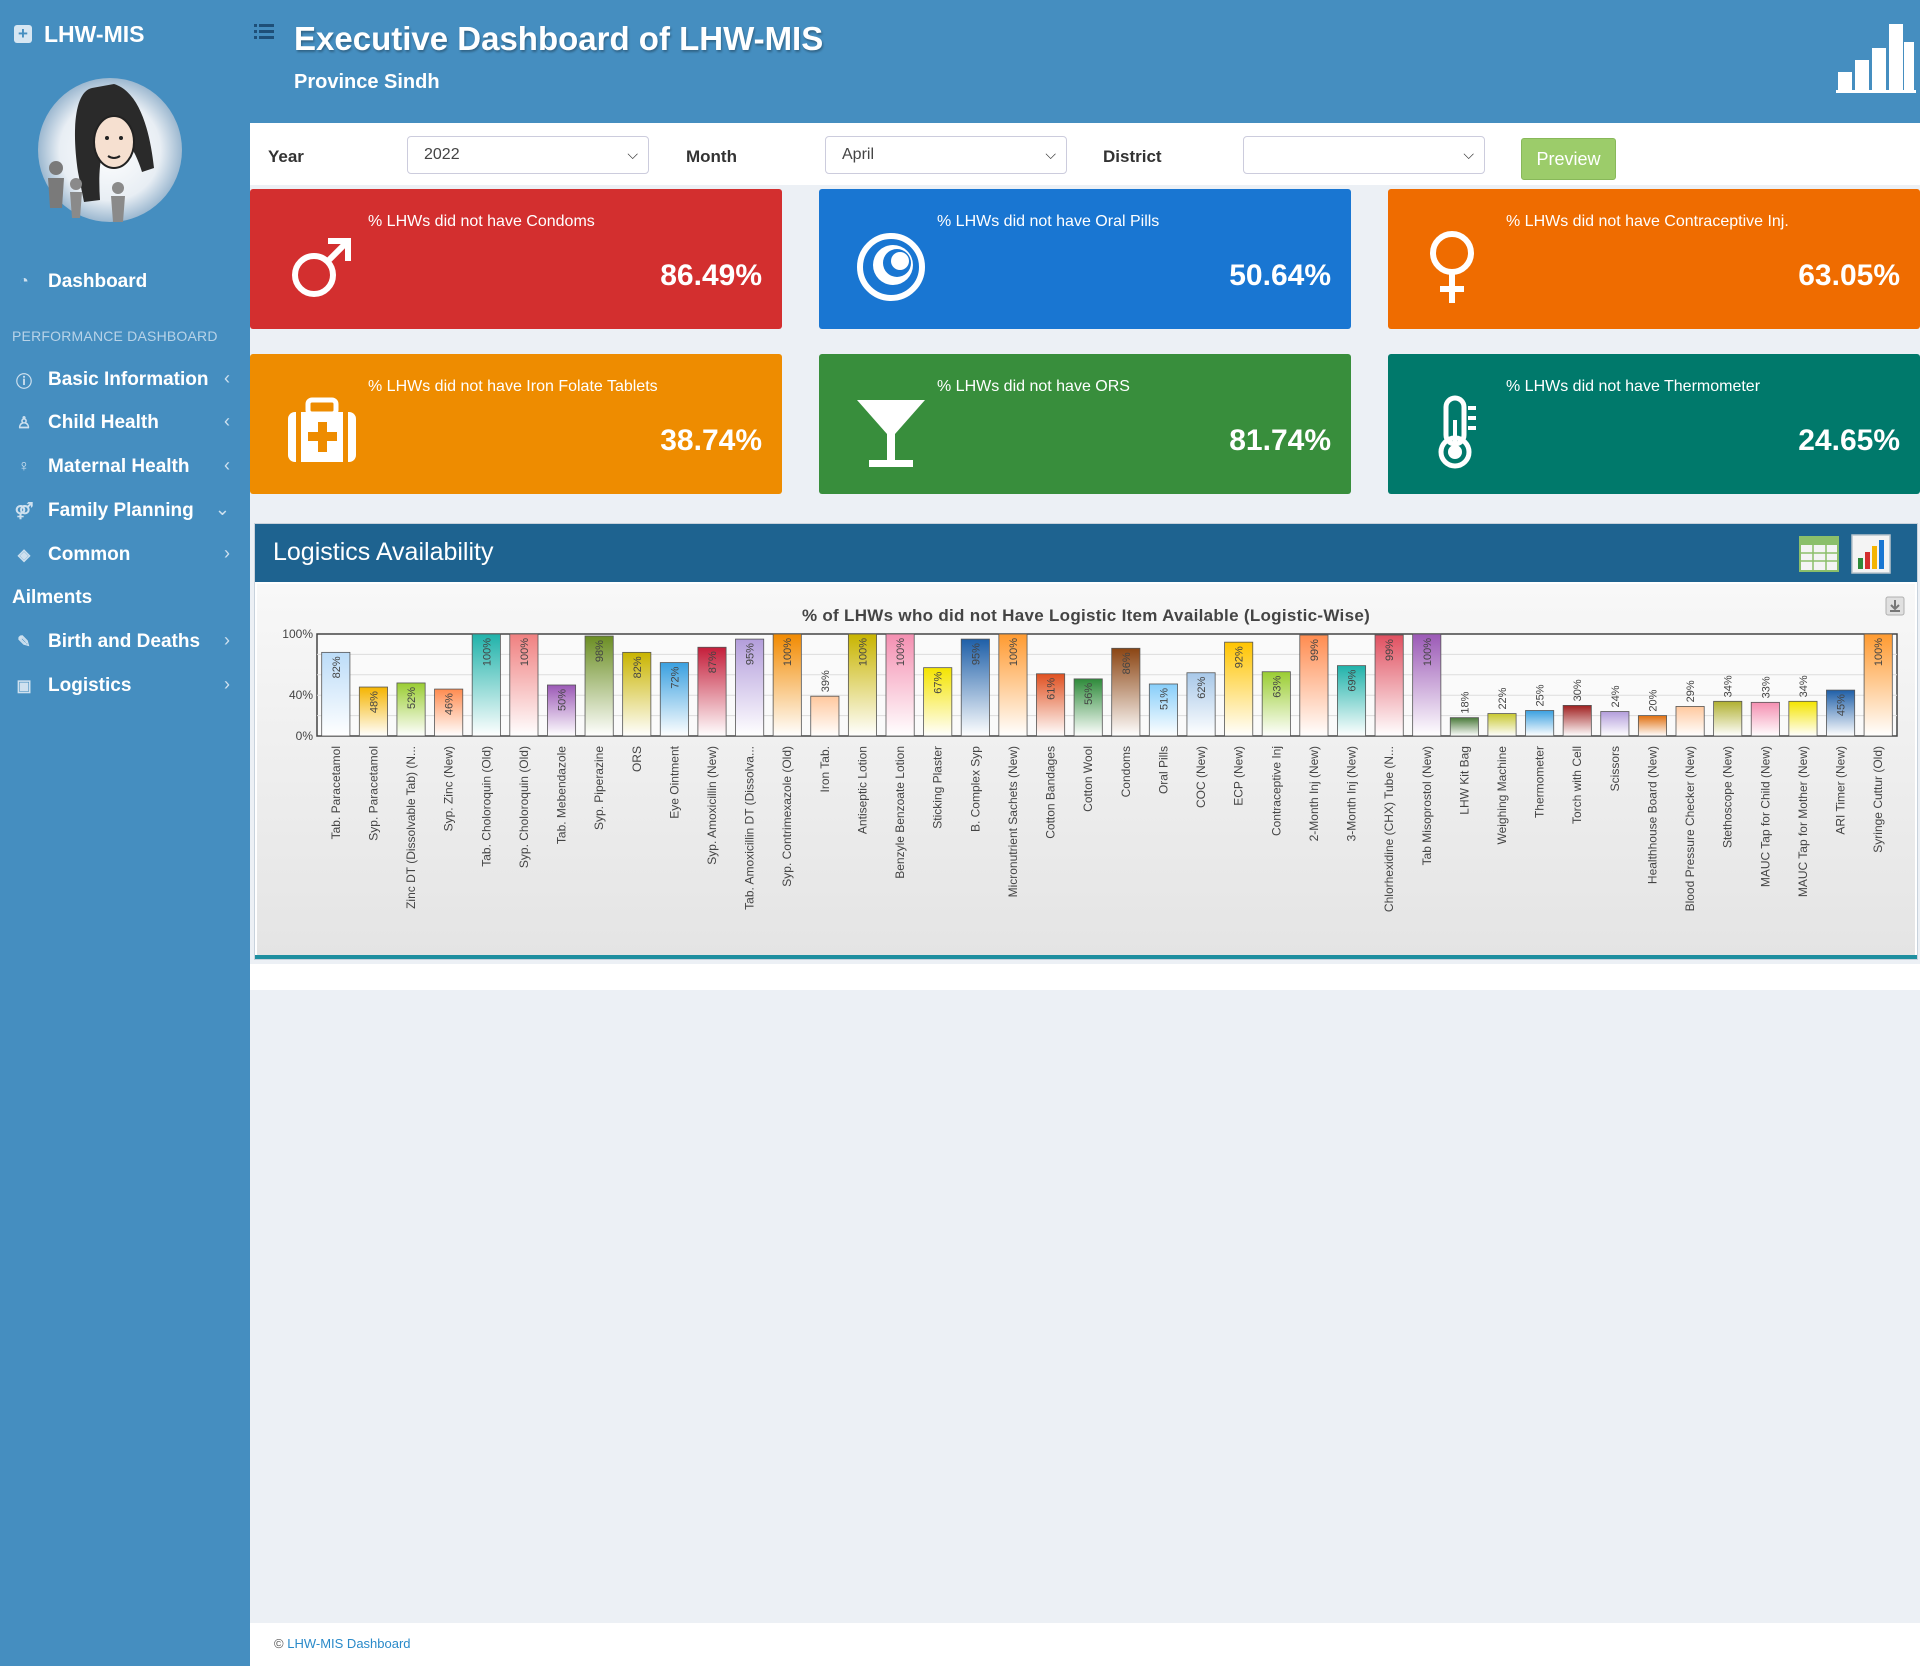  Describe the element at coordinates (1085, 424) in the screenshot. I see `stat-card-ors: % LHWs did not have ORS 81.74%` at that location.